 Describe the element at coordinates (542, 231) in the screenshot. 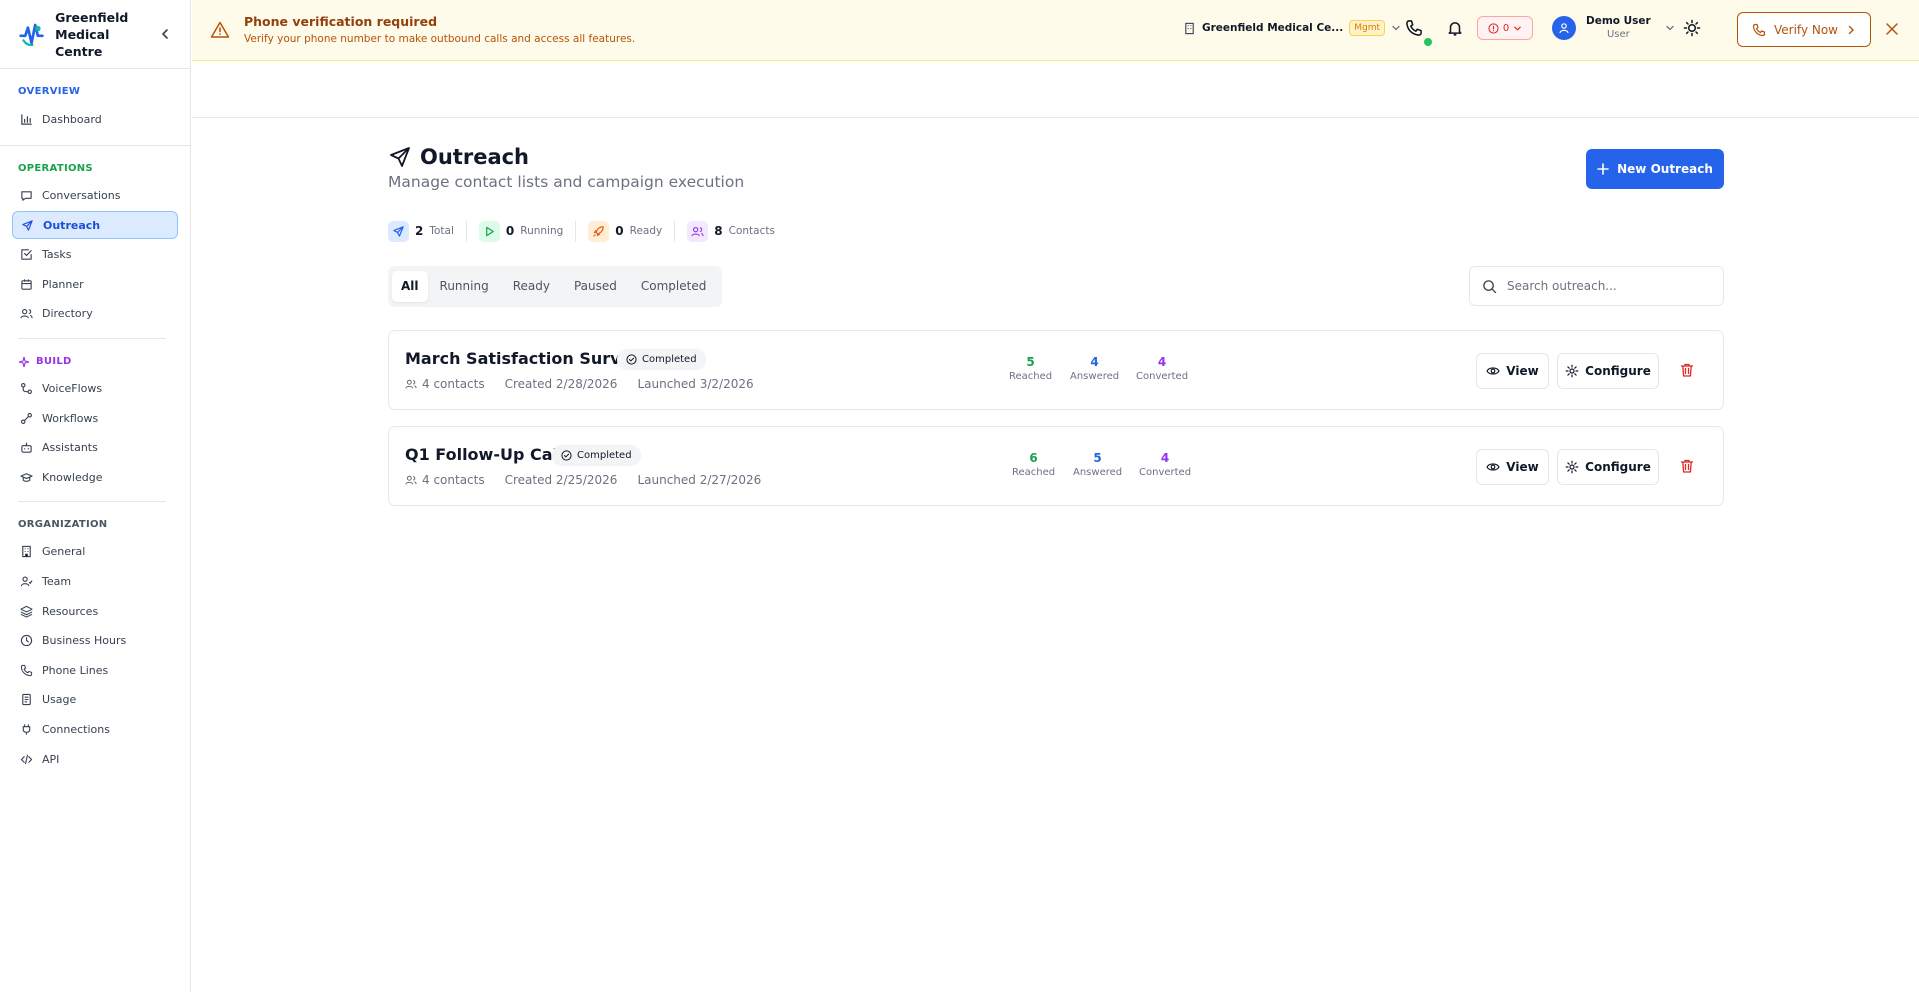

I see `stat-label: Running` at that location.